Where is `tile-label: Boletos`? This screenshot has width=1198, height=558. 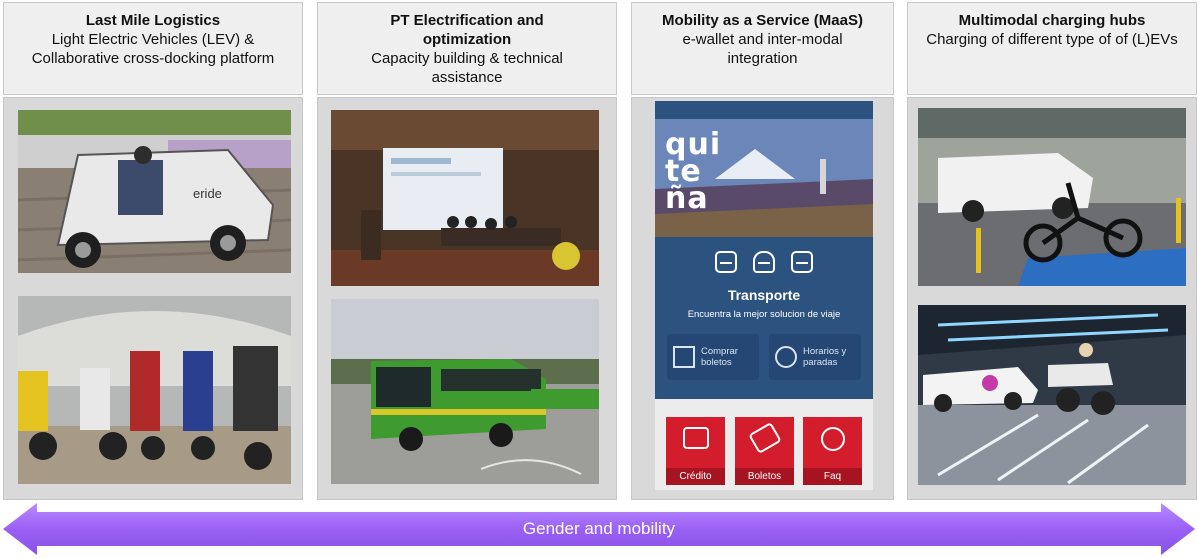 tile-label: Boletos is located at coordinates (764, 476).